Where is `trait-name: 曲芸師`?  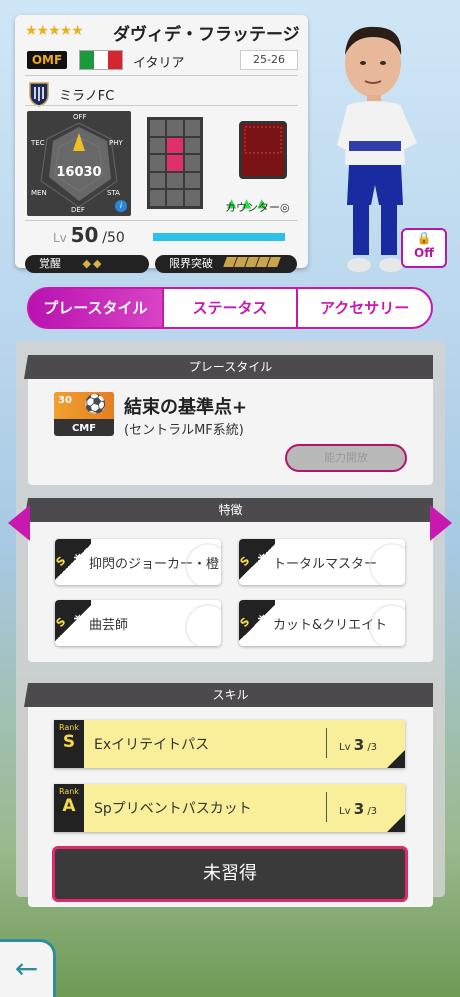
trait-name: 曲芸師 is located at coordinates (109, 625).